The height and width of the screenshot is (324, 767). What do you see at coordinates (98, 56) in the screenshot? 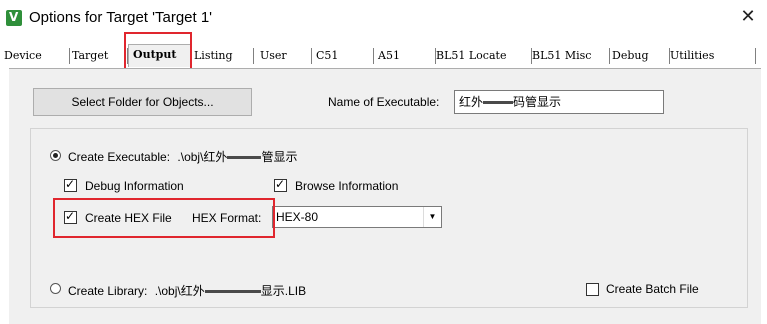
I see `tab-target: Target` at bounding box center [98, 56].